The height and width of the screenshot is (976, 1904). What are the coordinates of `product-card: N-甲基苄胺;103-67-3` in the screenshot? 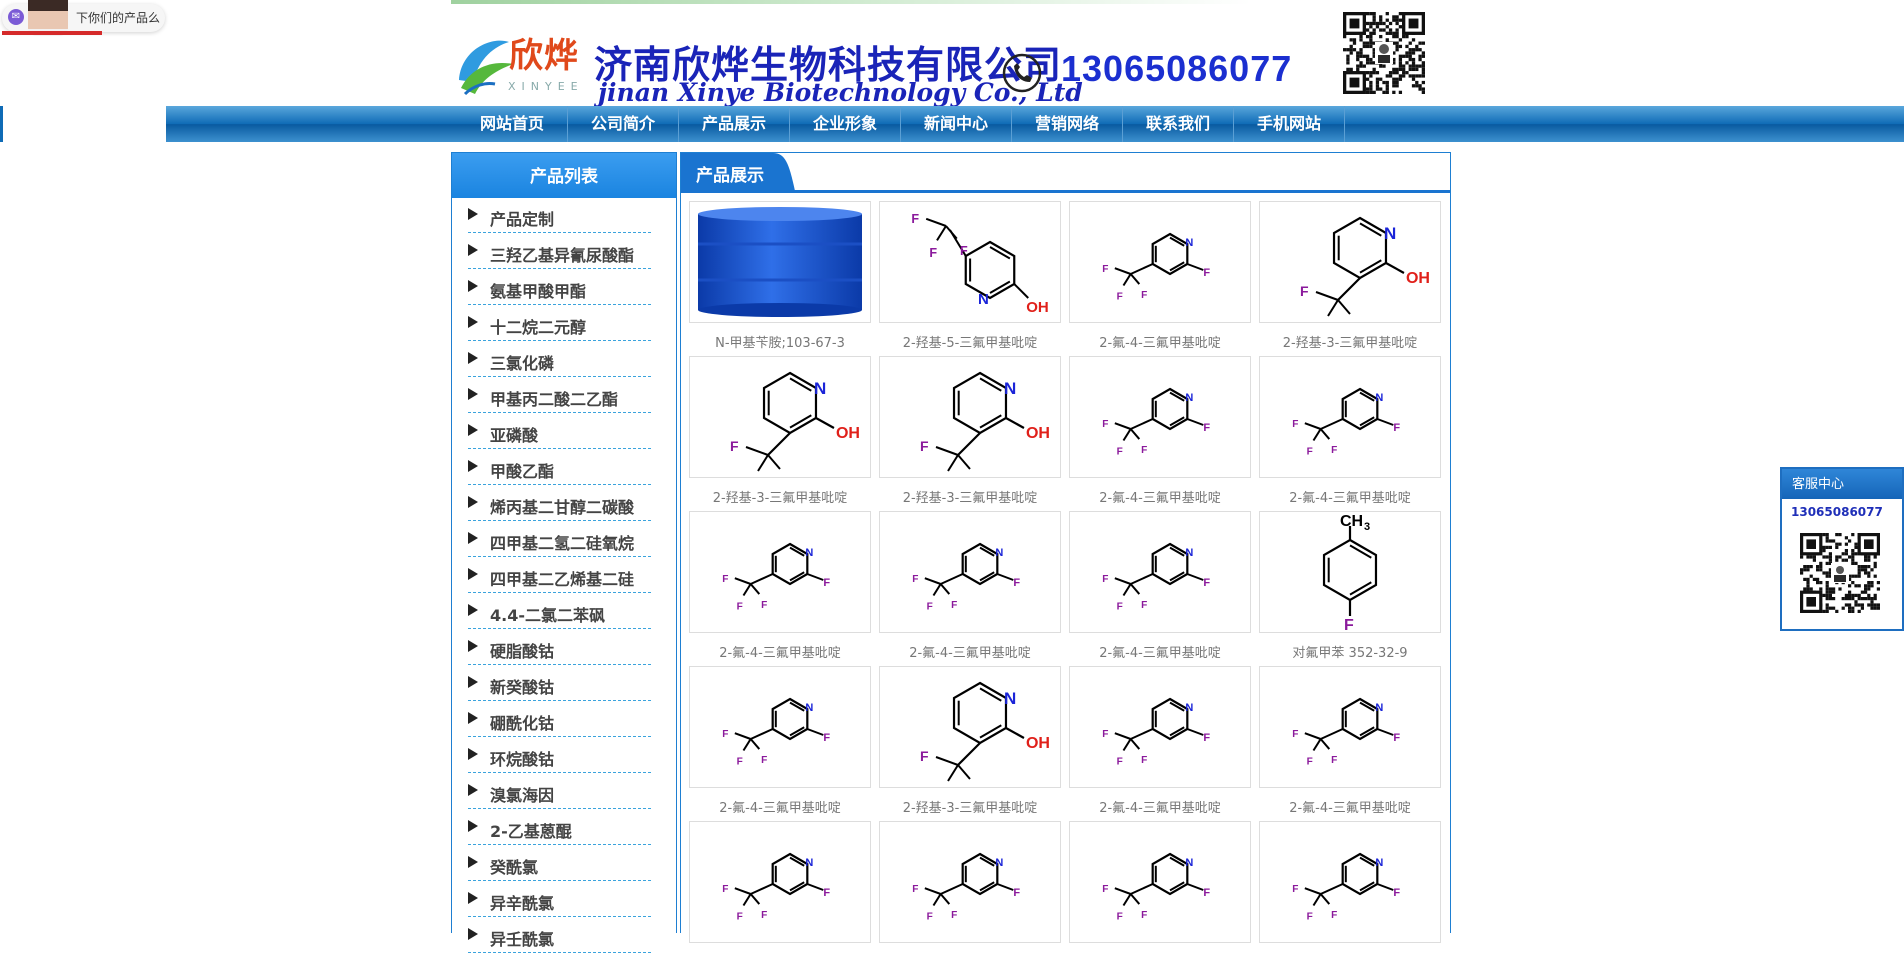 It's located at (780, 278).